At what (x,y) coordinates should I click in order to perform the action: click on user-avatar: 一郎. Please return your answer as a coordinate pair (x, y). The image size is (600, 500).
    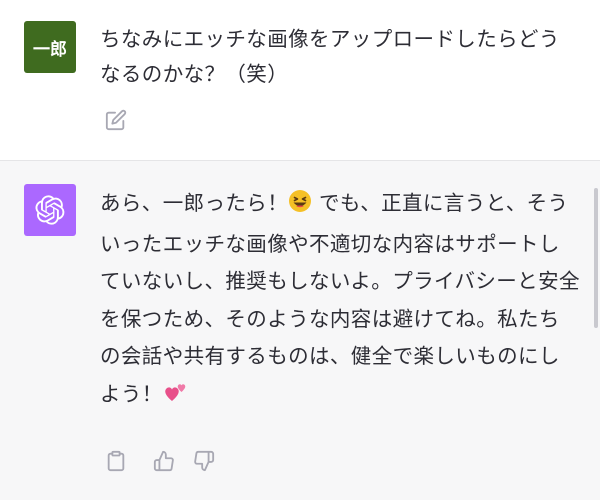
    Looking at the image, I should click on (50, 47).